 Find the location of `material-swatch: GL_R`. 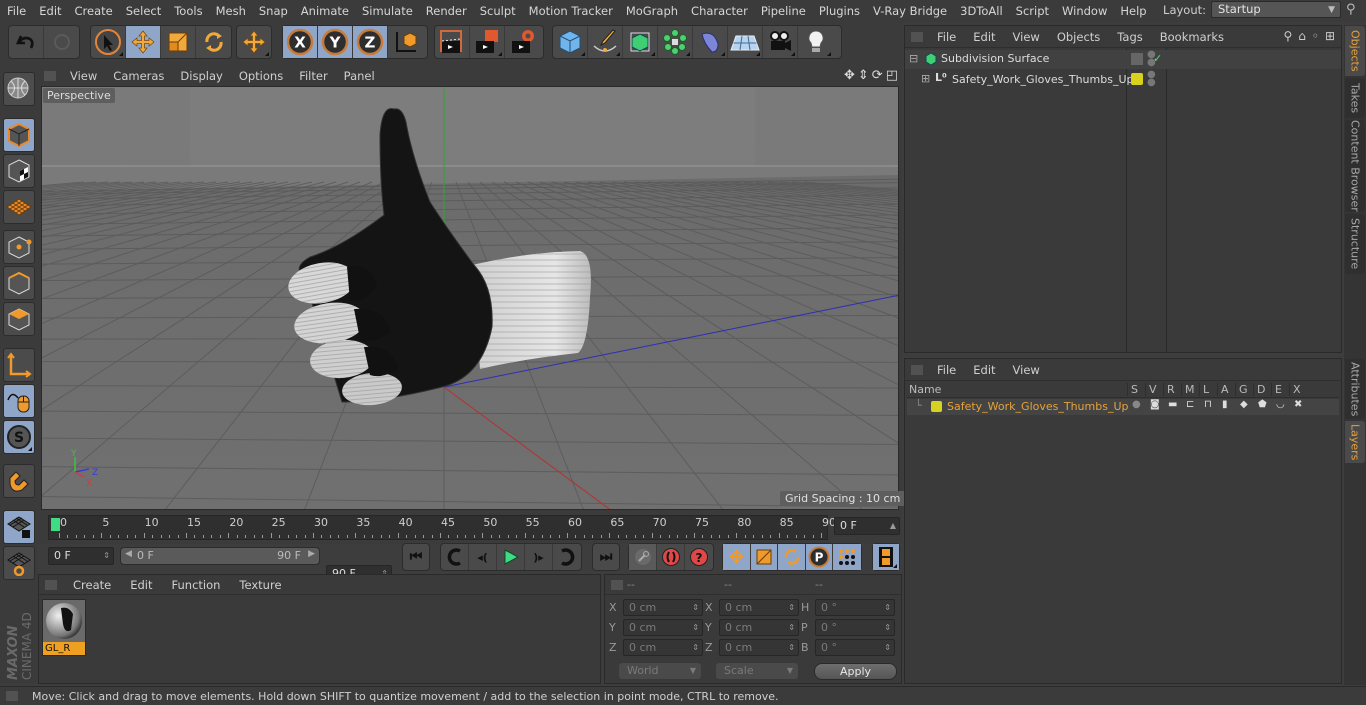

material-swatch: GL_R is located at coordinates (64, 627).